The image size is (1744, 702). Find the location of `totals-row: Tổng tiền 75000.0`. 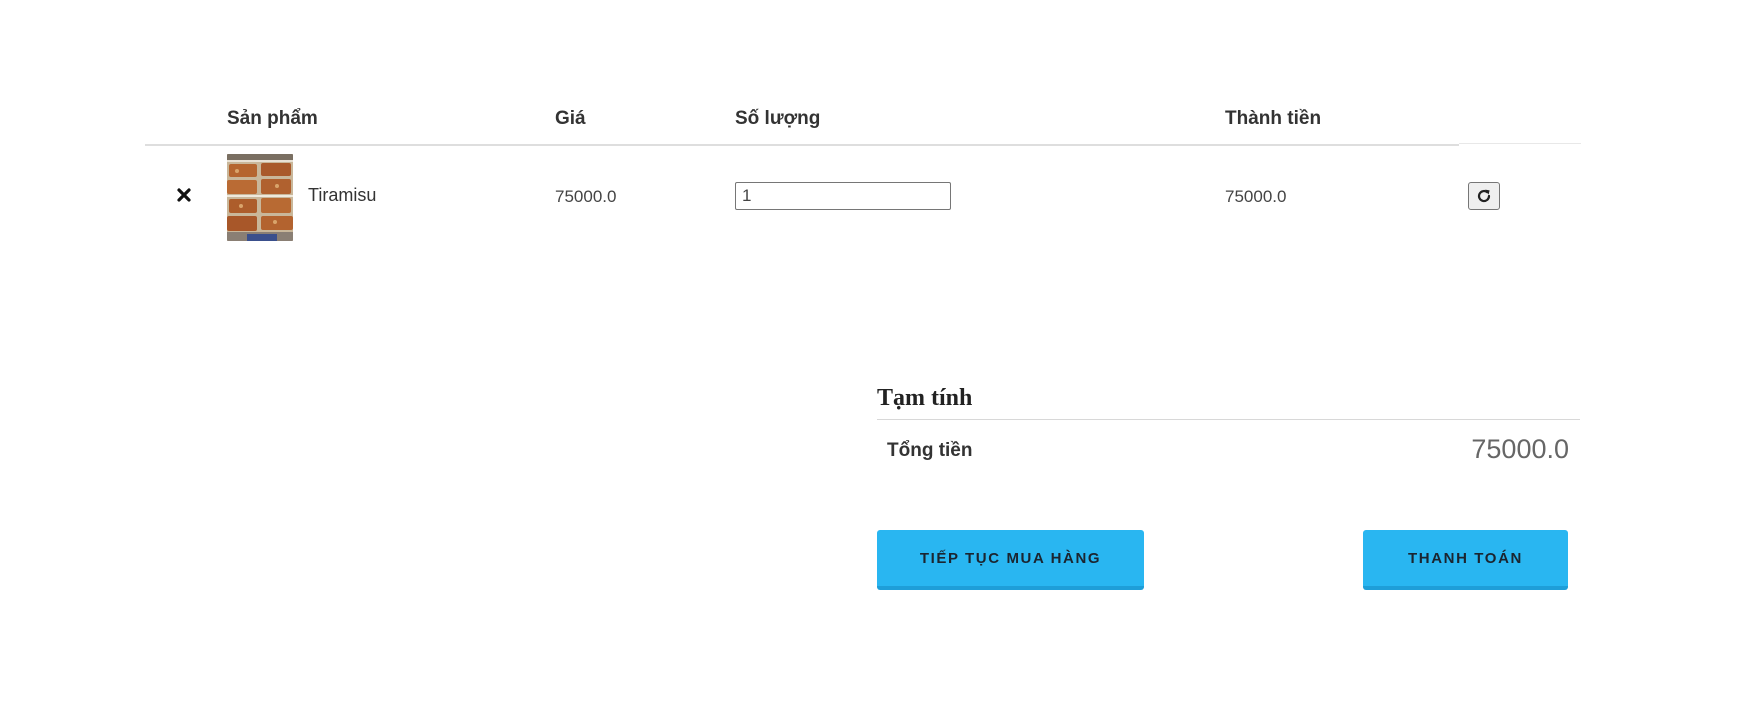

totals-row: Tổng tiền 75000.0 is located at coordinates (1228, 450).